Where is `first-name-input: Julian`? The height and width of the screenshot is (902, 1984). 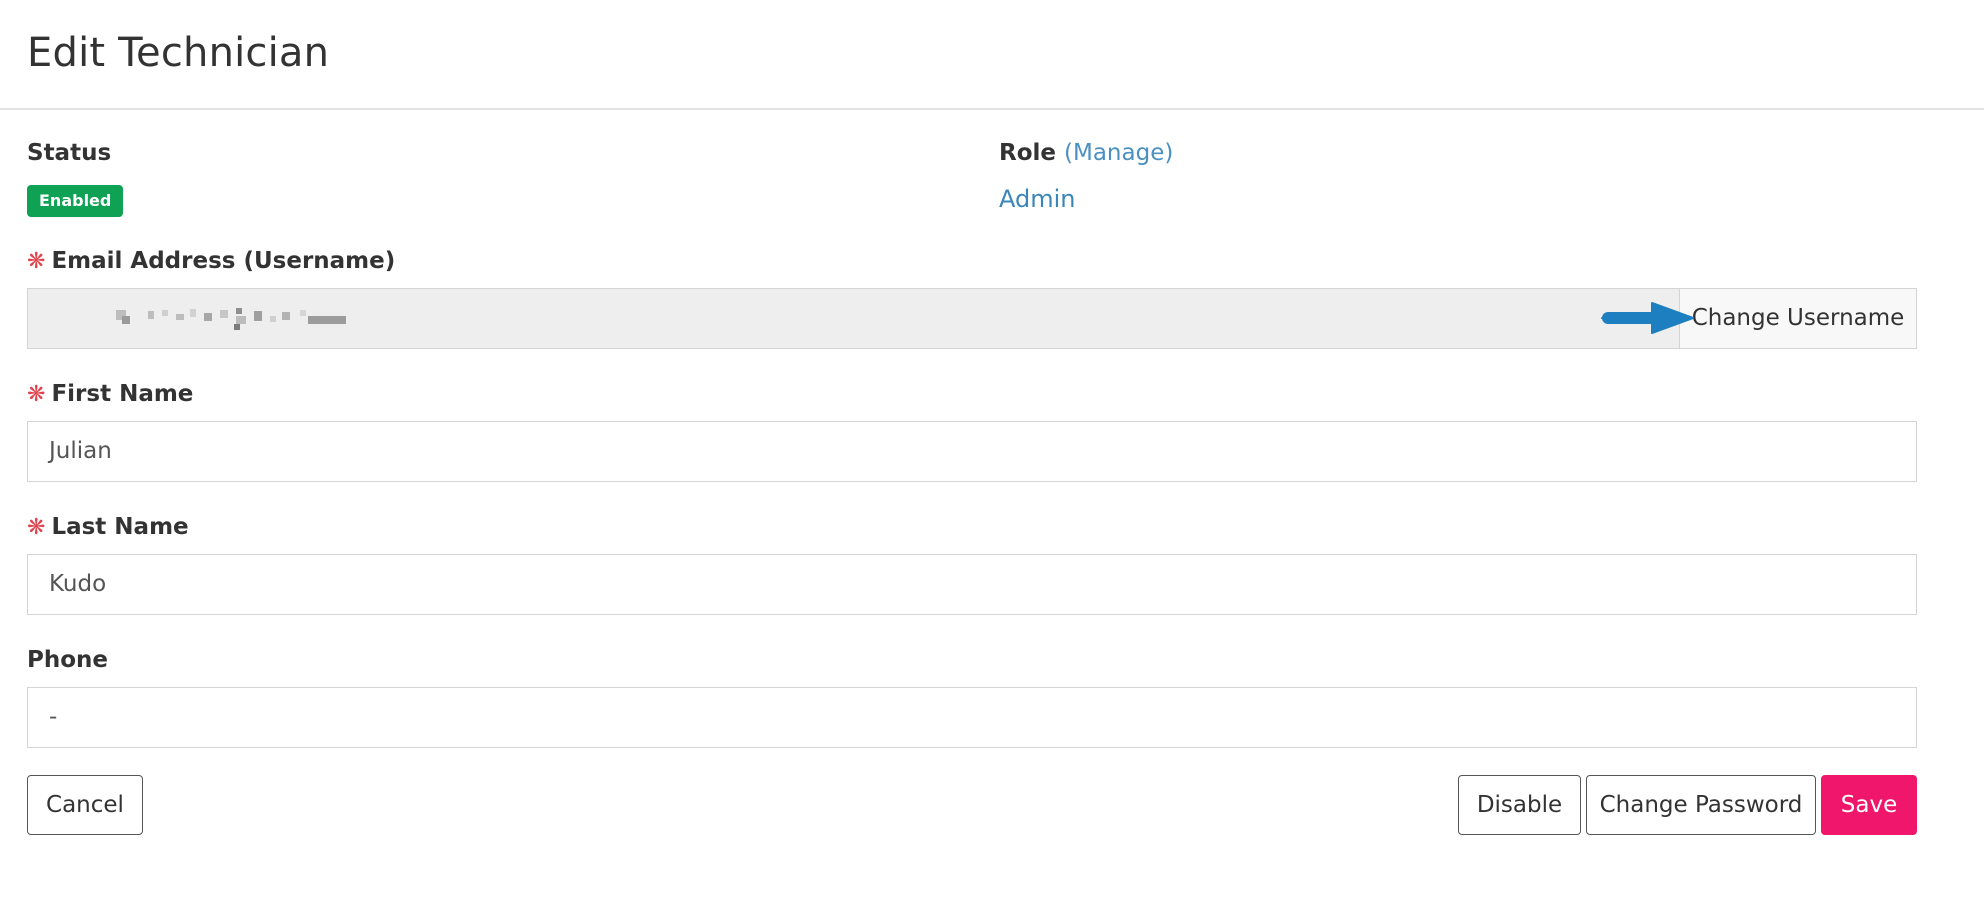 first-name-input: Julian is located at coordinates (972, 451).